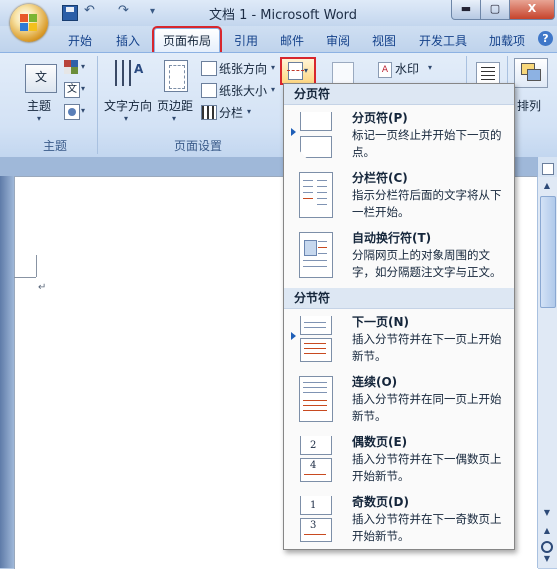  What do you see at coordinates (175, 105) in the screenshot?
I see `margins-button-label: 页边距` at bounding box center [175, 105].